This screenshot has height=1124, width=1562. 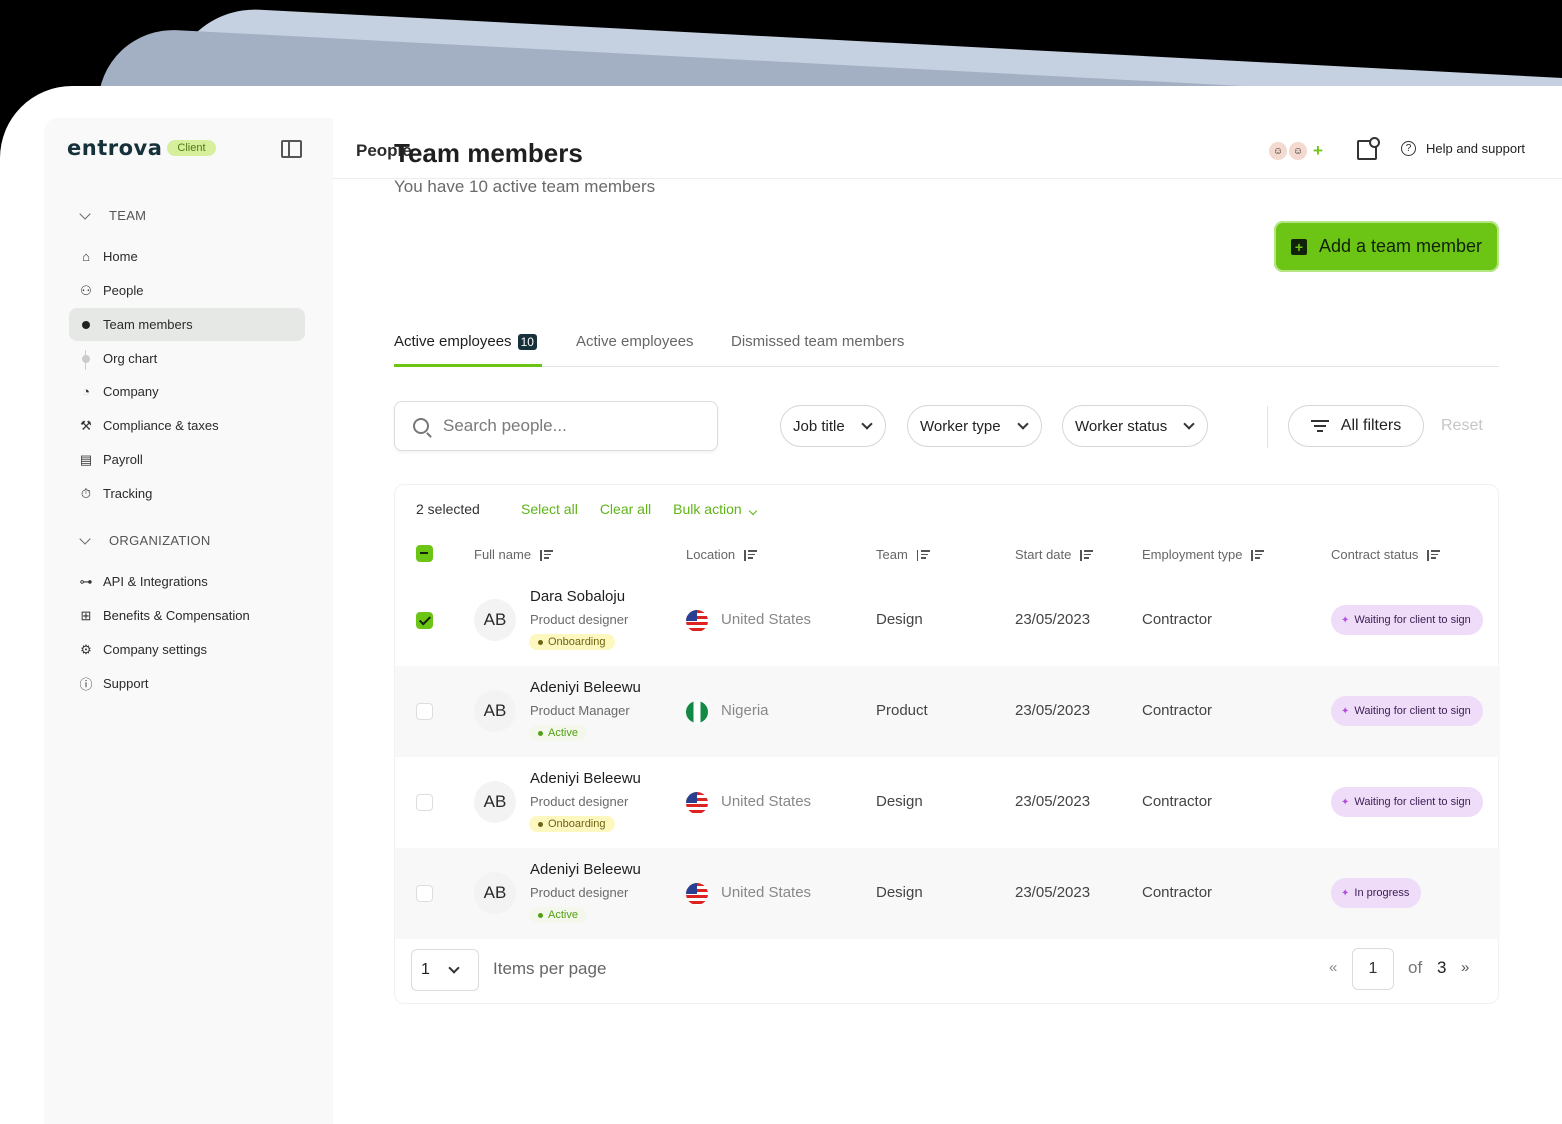 What do you see at coordinates (468, 365) in the screenshot?
I see `tab-indicator` at bounding box center [468, 365].